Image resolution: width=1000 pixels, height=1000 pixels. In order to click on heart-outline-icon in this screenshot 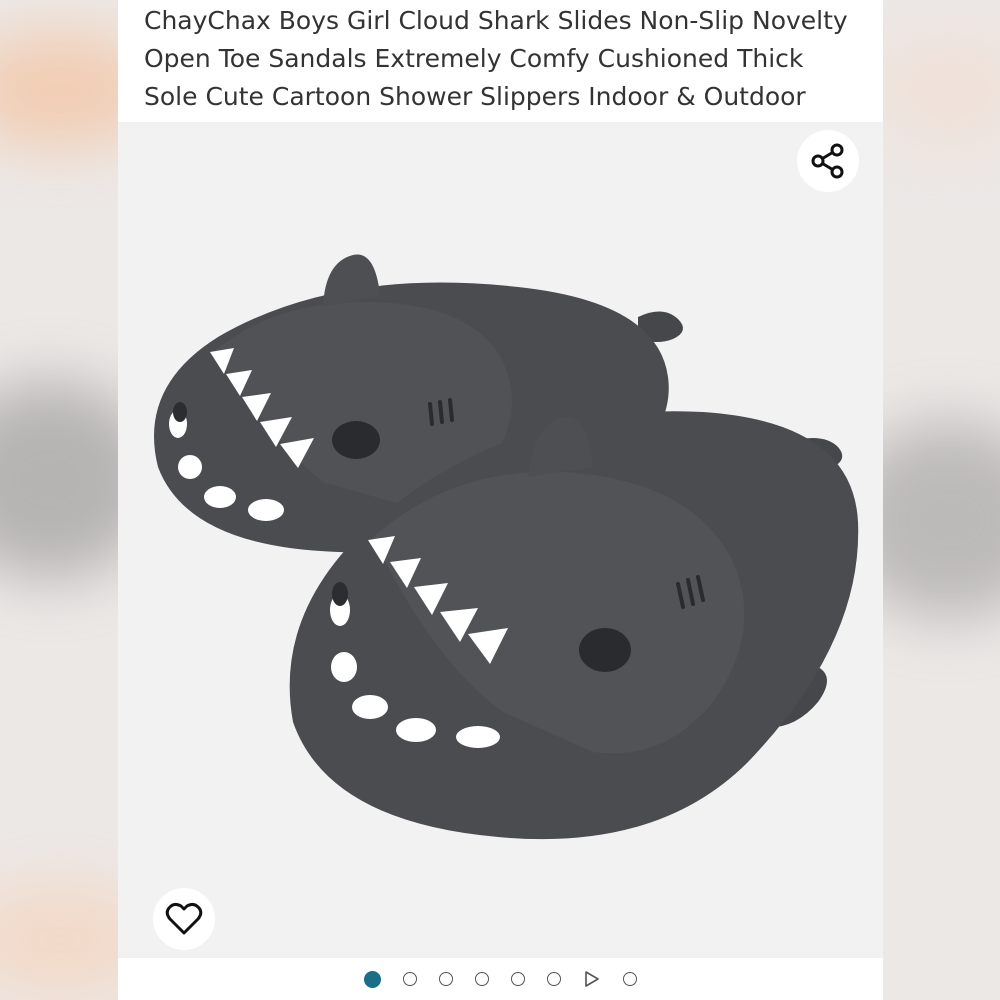, I will do `click(184, 918)`.